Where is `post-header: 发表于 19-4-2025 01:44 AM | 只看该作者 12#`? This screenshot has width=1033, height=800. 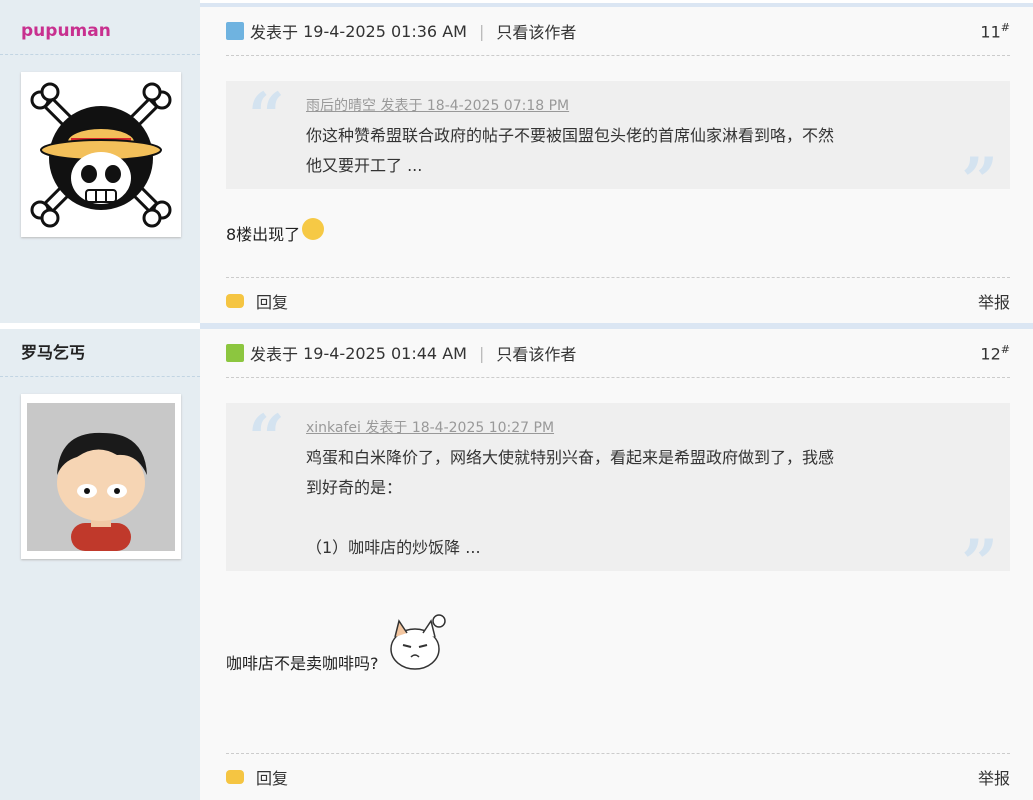
post-header: 发表于 19-4-2025 01:44 AM | 只看该作者 12# is located at coordinates (618, 353).